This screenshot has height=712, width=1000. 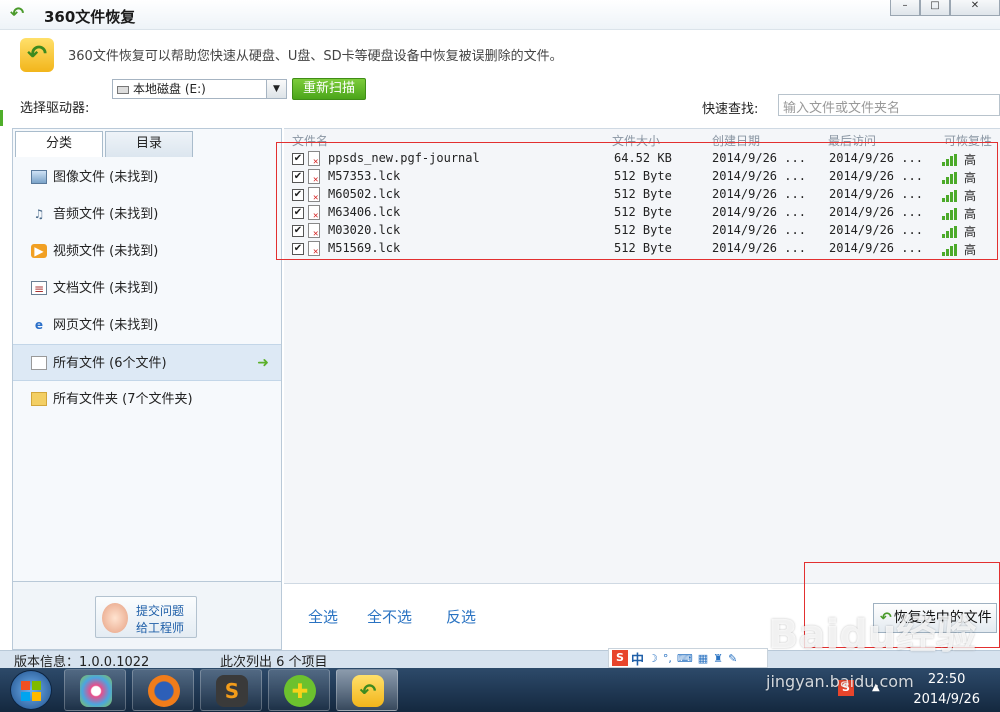 I want to click on punctuation-icon: °,, so click(x=667, y=658).